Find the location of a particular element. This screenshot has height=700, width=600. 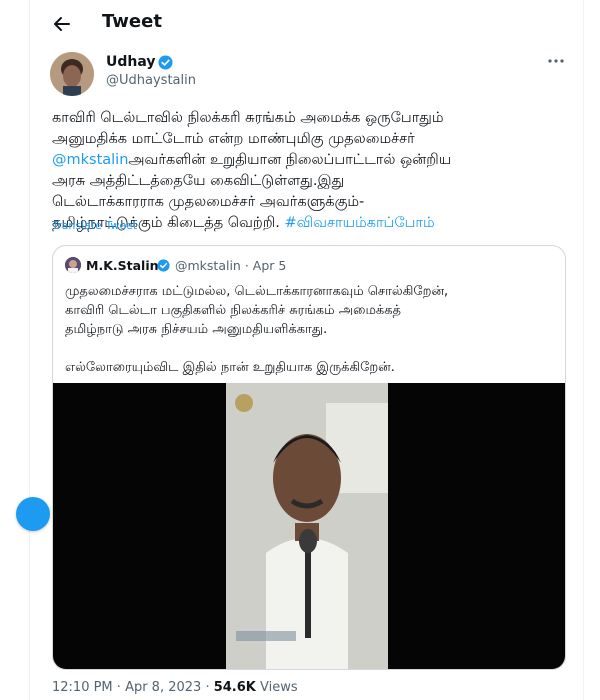

back-arrow-icon is located at coordinates (62, 24).